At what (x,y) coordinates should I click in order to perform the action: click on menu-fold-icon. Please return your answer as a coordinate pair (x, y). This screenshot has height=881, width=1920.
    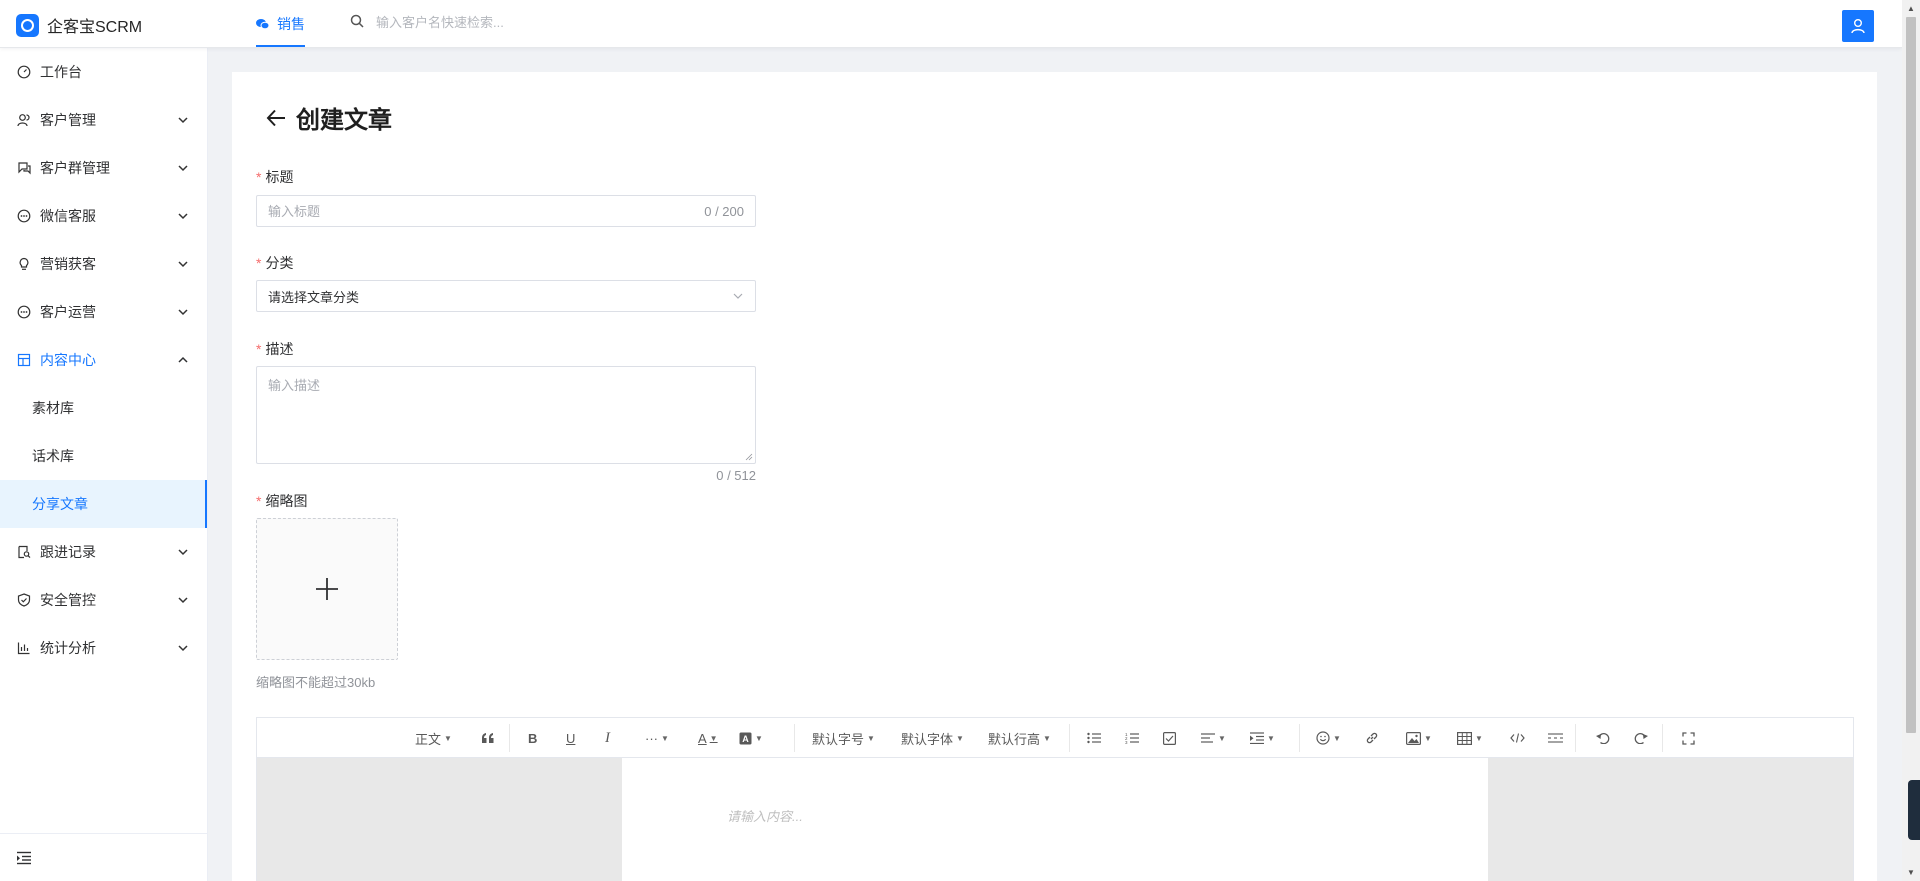
    Looking at the image, I should click on (24, 857).